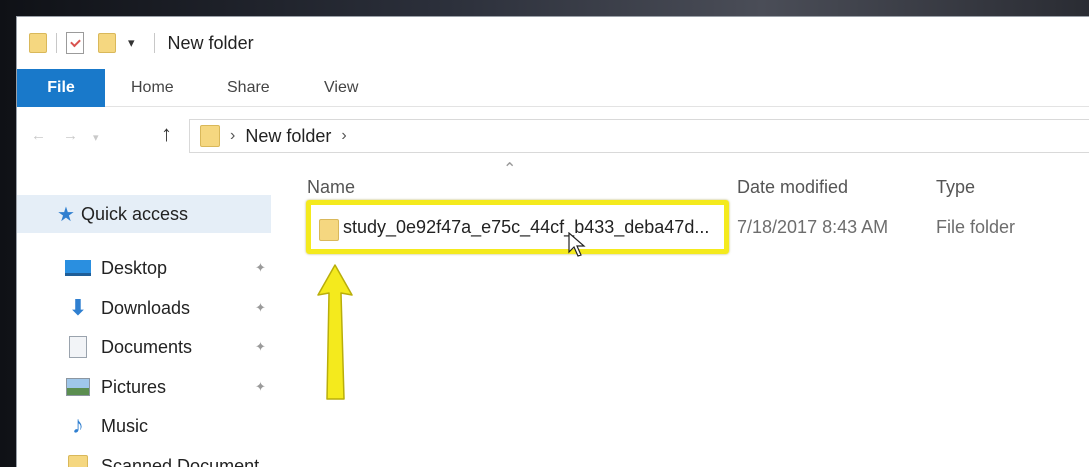  What do you see at coordinates (61, 88) in the screenshot?
I see `tab-file: File` at bounding box center [61, 88].